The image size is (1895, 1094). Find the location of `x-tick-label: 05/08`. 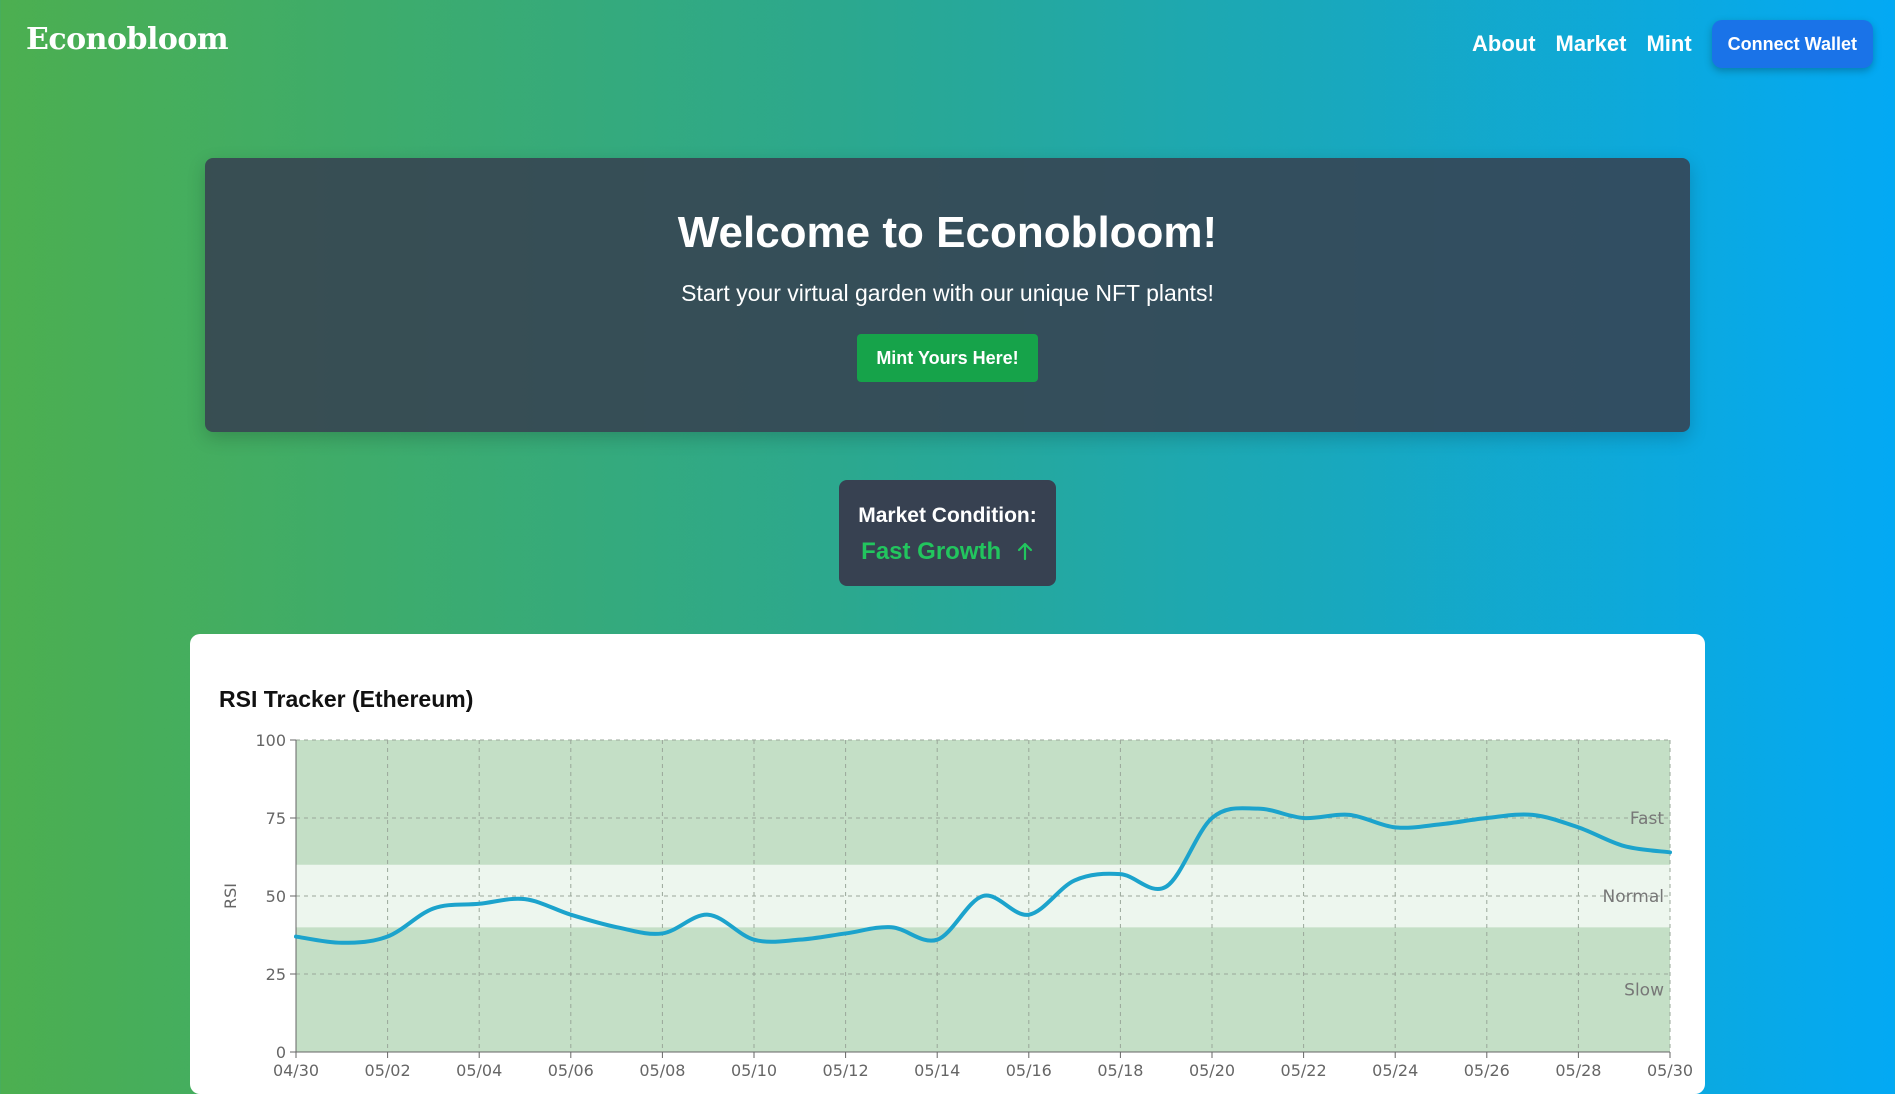

x-tick-label: 05/08 is located at coordinates (662, 1070).